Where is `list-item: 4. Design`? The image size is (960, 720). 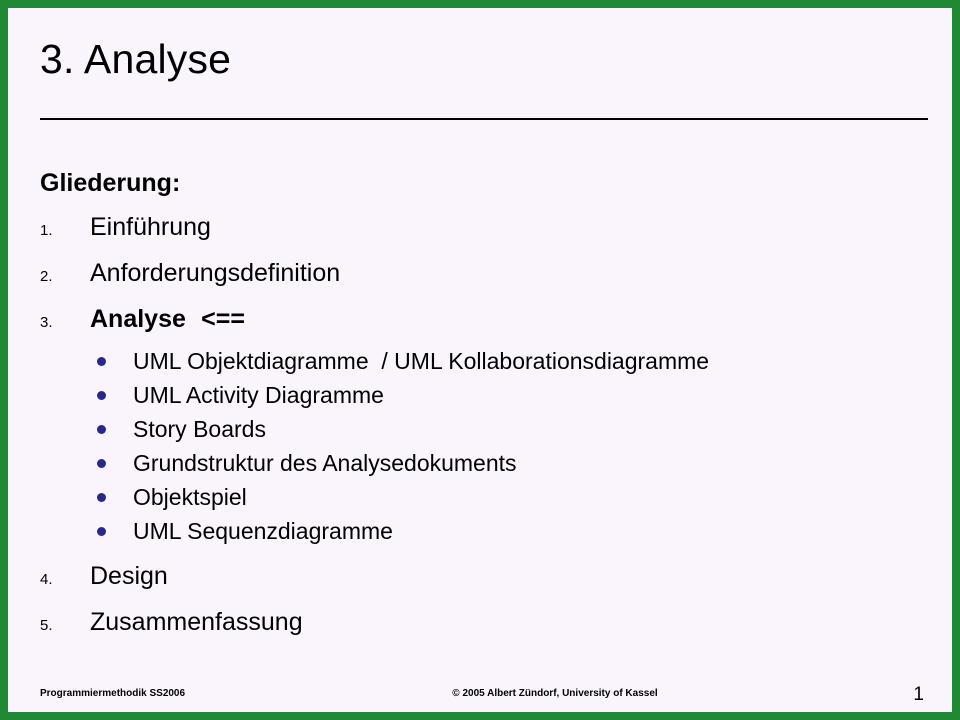 list-item: 4. Design is located at coordinates (486, 578).